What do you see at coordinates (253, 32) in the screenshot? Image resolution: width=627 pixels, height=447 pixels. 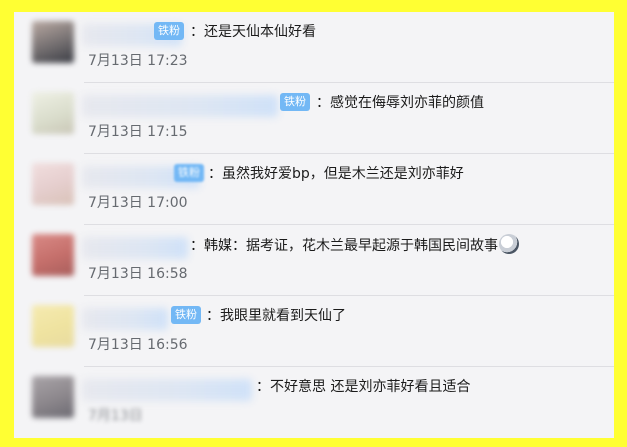 I see `comment-text: ：还是天仙本仙好看` at bounding box center [253, 32].